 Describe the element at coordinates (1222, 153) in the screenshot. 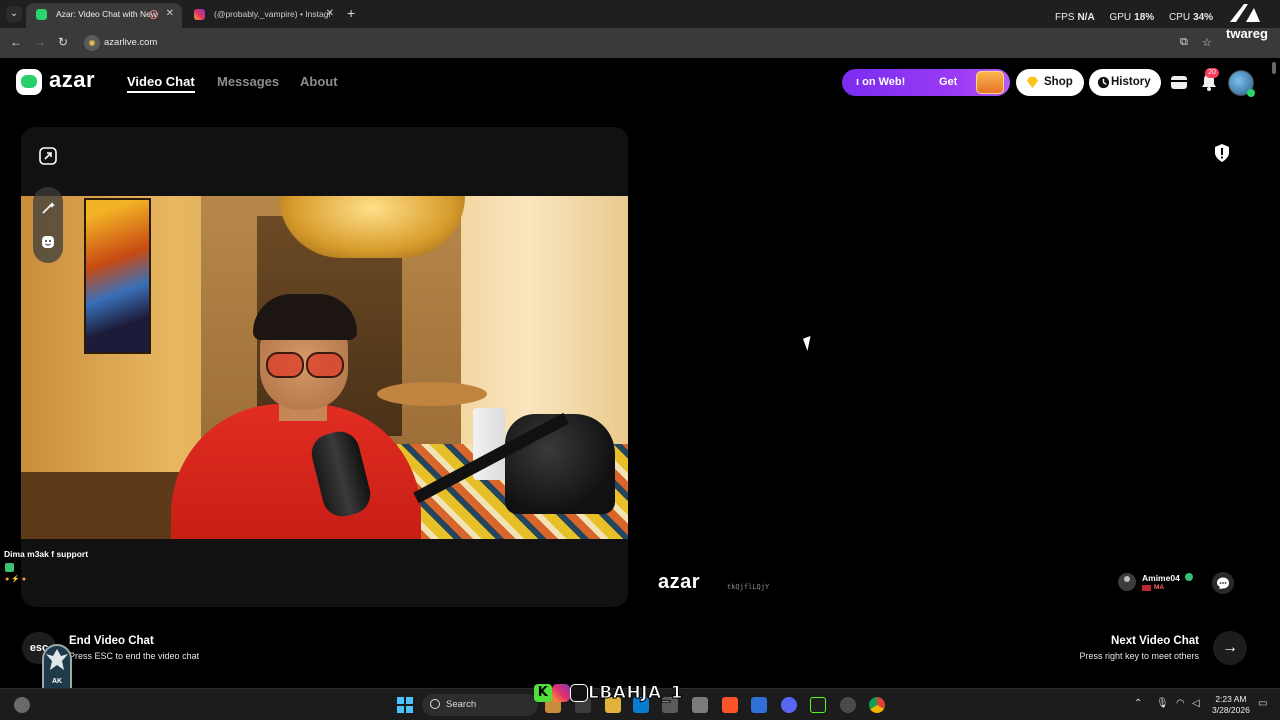

I see `report-shield-icon` at that location.